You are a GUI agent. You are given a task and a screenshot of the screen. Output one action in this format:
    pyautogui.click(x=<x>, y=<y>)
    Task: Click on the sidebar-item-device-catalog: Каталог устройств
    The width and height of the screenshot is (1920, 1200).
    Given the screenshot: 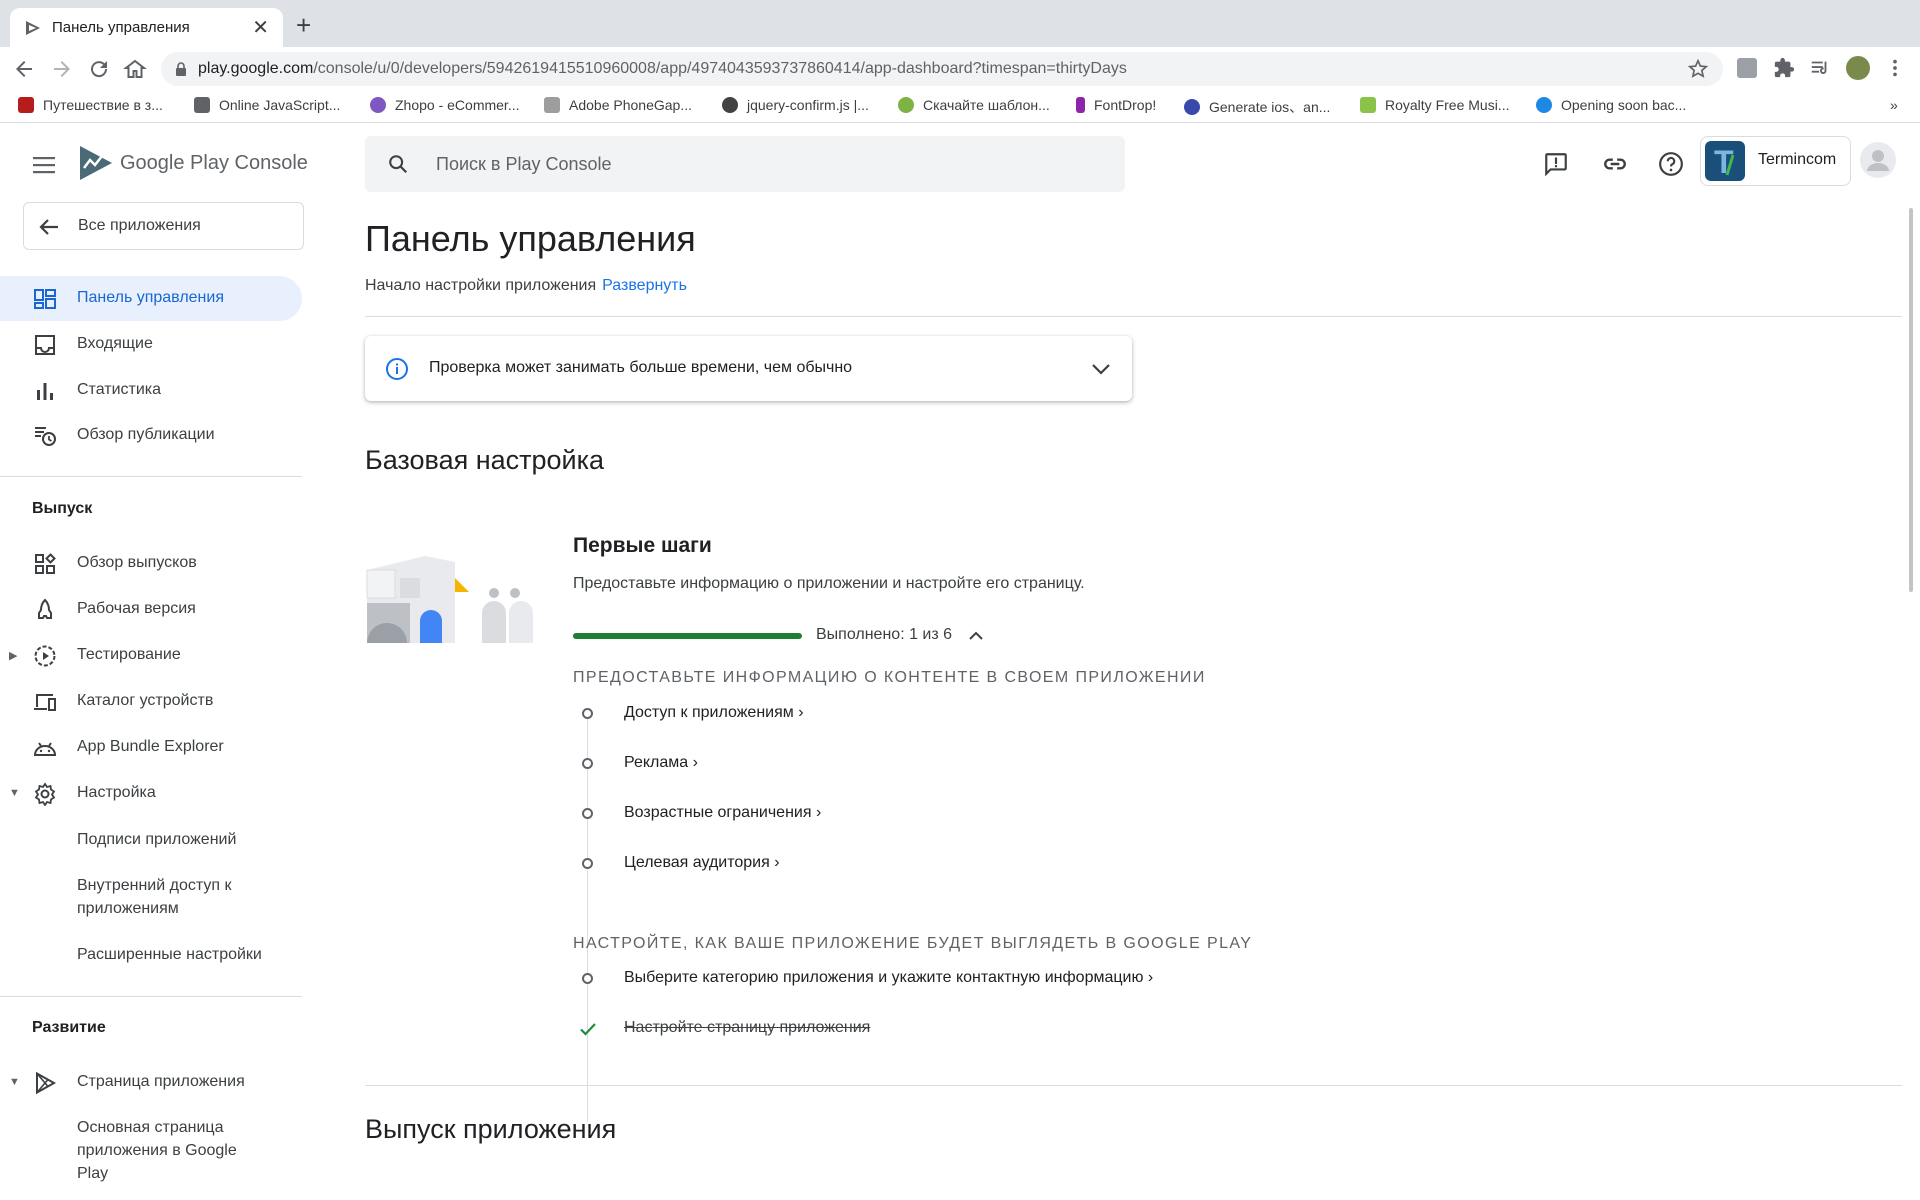 What is the action you would take?
    pyautogui.click(x=151, y=701)
    